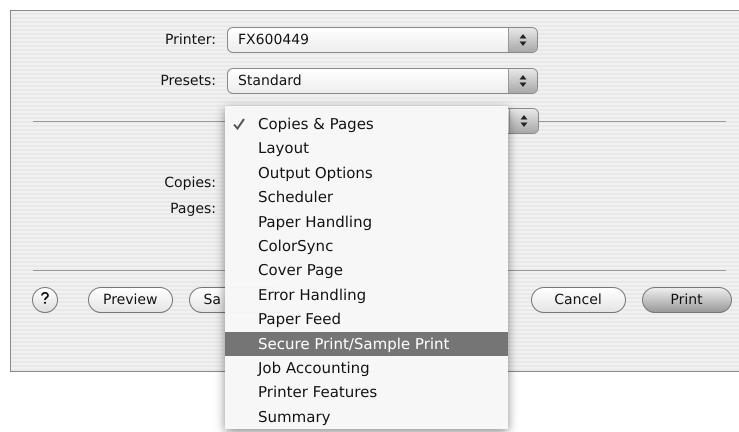 The image size is (739, 432). I want to click on menu-item: Error Handling, so click(366, 295).